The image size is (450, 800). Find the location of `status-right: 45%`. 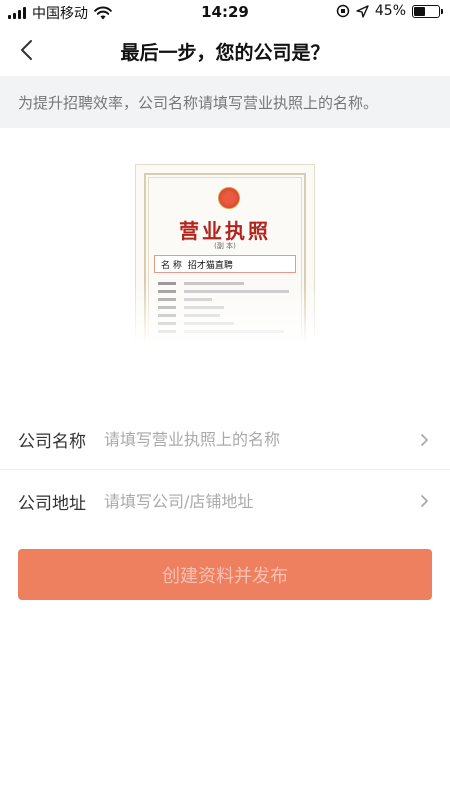

status-right: 45% is located at coordinates (389, 11).